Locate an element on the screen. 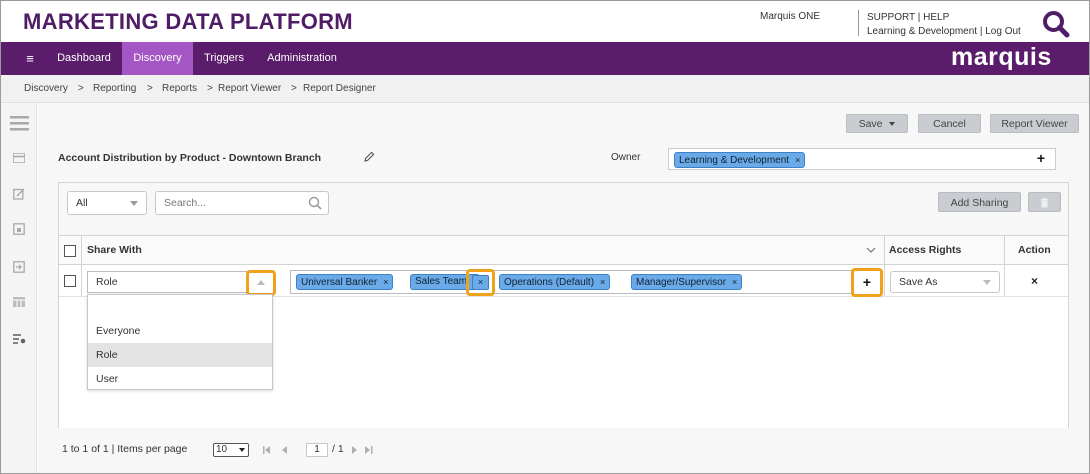 This screenshot has height=474, width=1090. share-type-select: Role is located at coordinates (179, 282).